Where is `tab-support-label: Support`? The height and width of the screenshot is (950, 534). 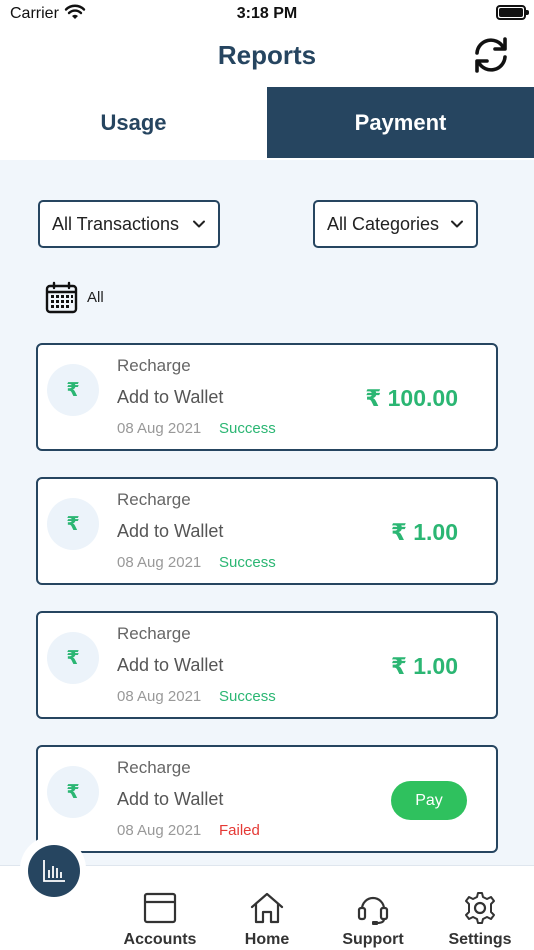
tab-support-label: Support is located at coordinates (373, 939).